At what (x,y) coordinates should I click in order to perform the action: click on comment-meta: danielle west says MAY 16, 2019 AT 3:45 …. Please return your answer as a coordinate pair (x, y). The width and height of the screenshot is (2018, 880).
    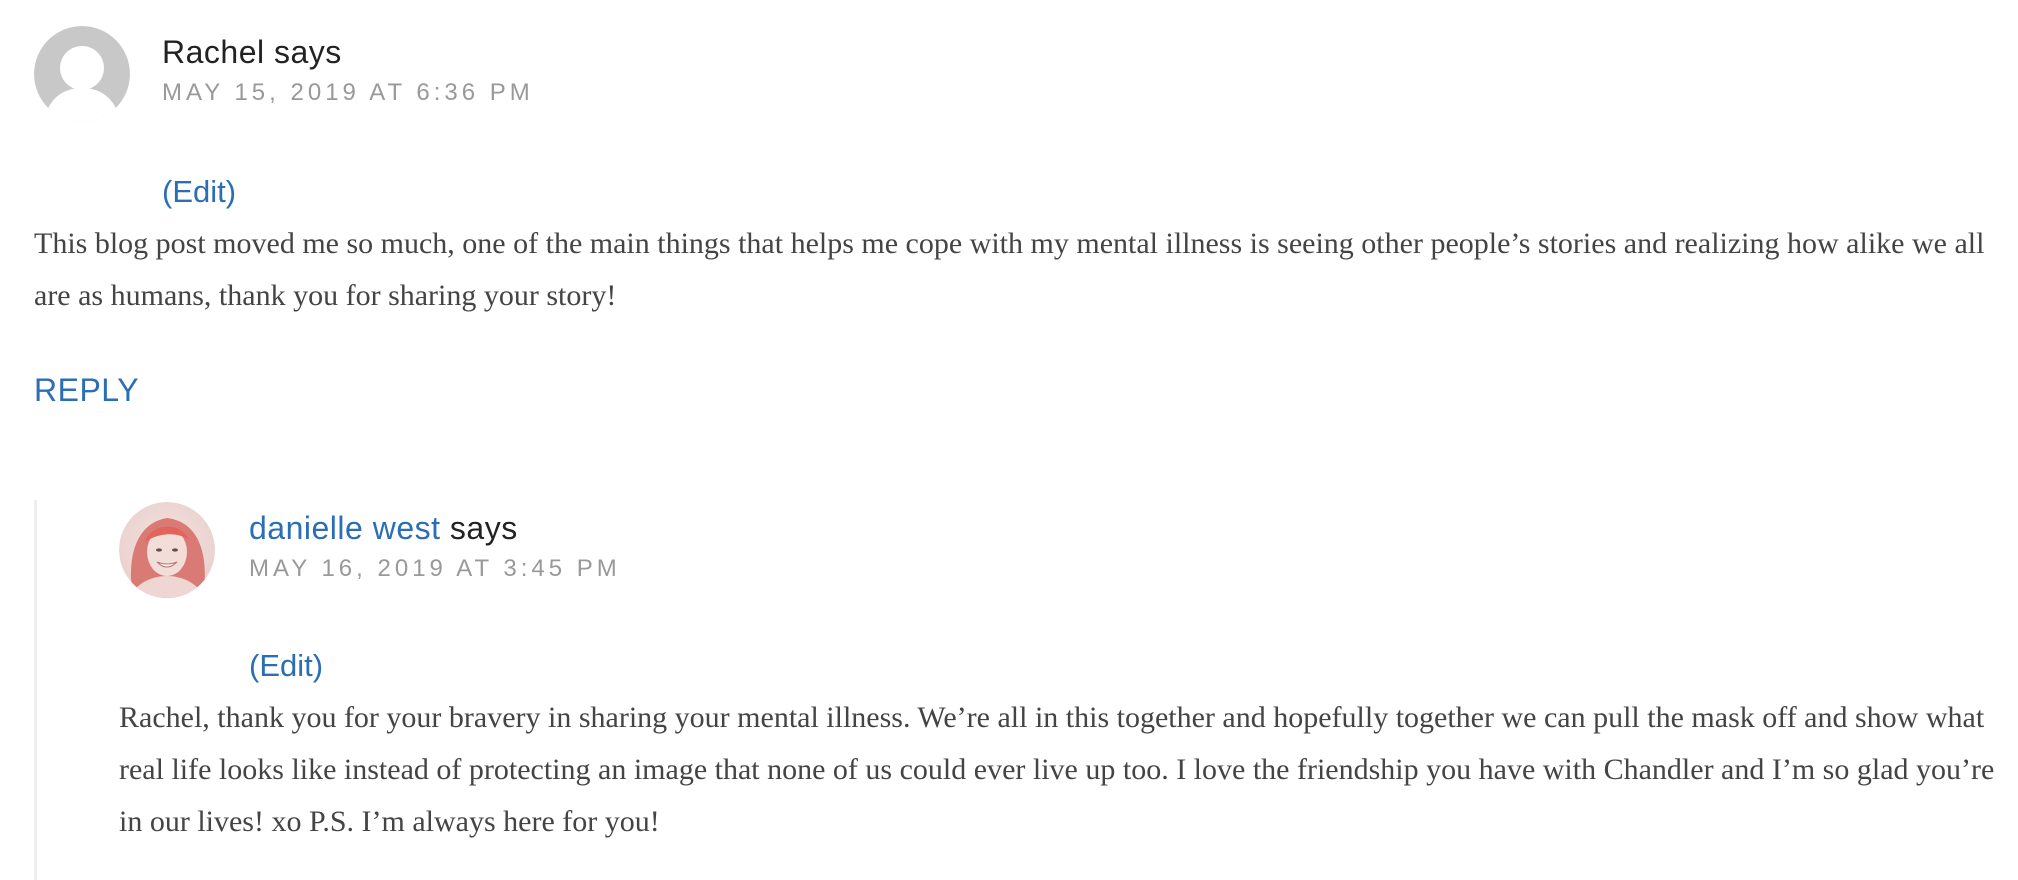
    Looking at the image, I should click on (435, 547).